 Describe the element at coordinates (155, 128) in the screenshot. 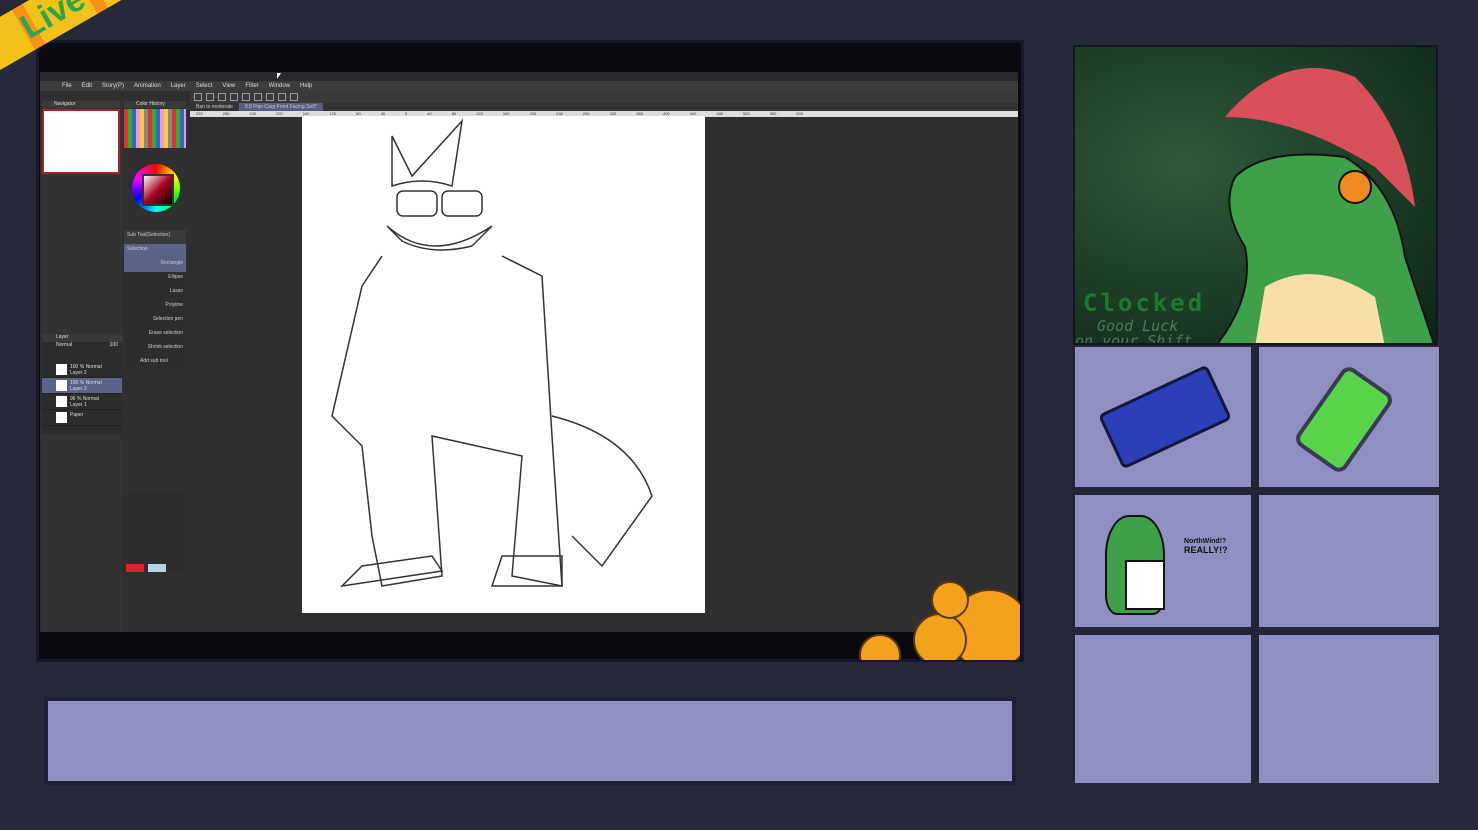

I see `color-history` at that location.